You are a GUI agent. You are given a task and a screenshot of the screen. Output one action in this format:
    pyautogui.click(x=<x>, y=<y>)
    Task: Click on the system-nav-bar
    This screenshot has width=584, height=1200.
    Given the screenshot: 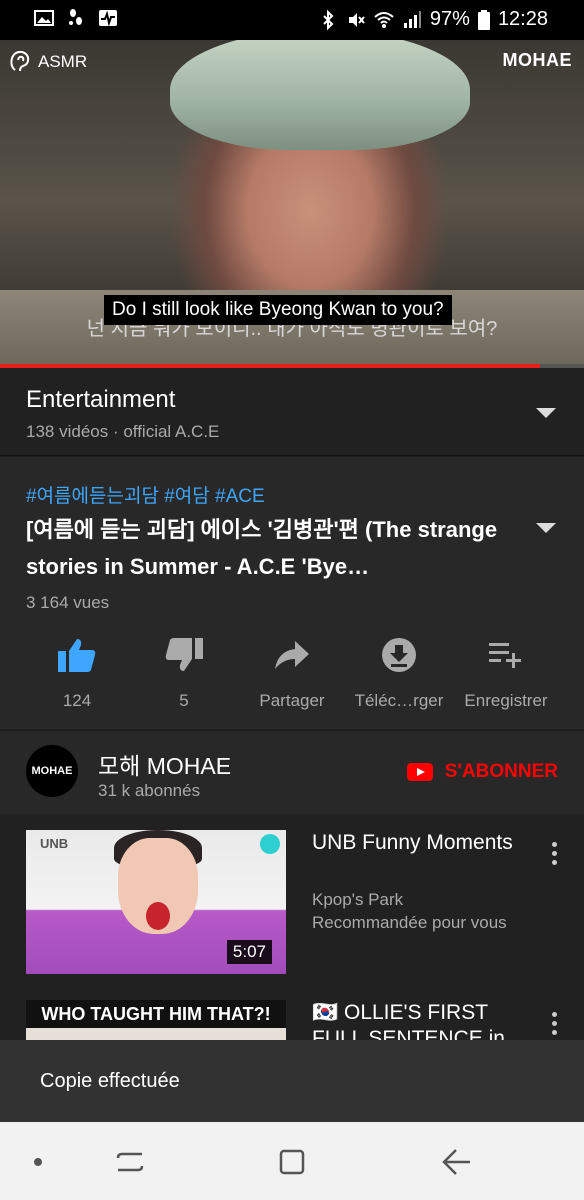 What is the action you would take?
    pyautogui.click(x=292, y=1161)
    